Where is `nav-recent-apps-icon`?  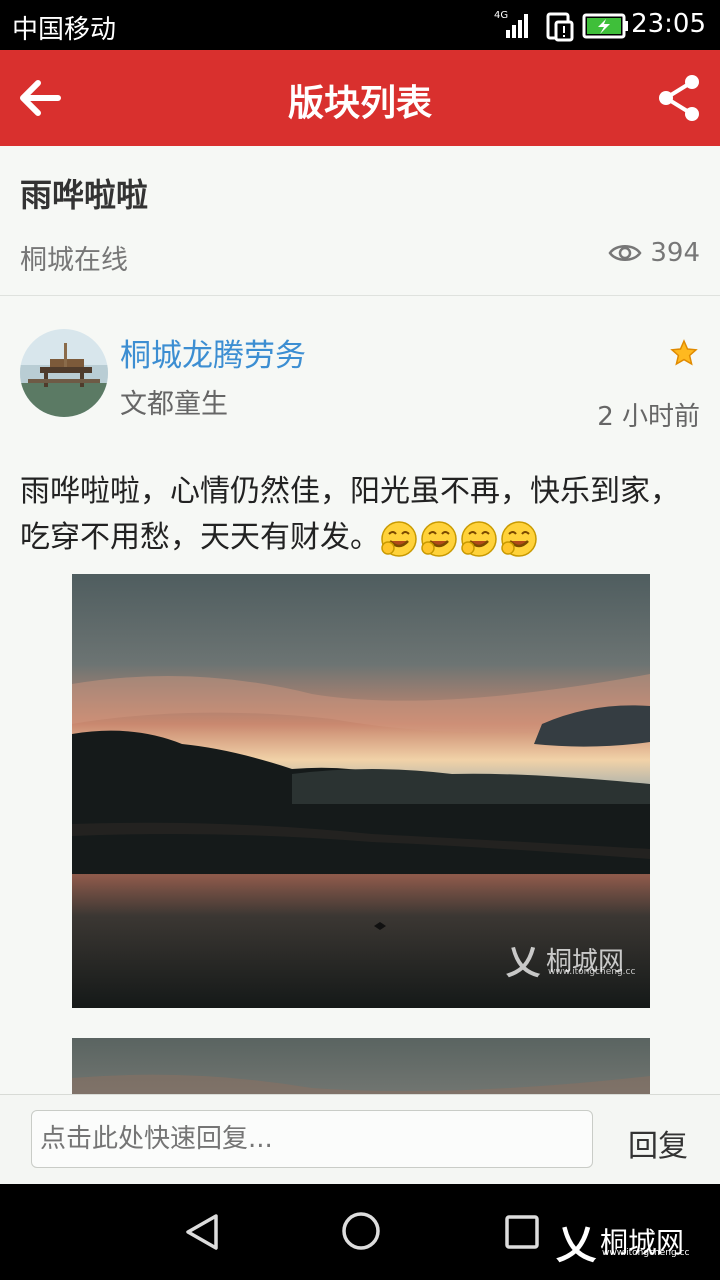 nav-recent-apps-icon is located at coordinates (522, 1232).